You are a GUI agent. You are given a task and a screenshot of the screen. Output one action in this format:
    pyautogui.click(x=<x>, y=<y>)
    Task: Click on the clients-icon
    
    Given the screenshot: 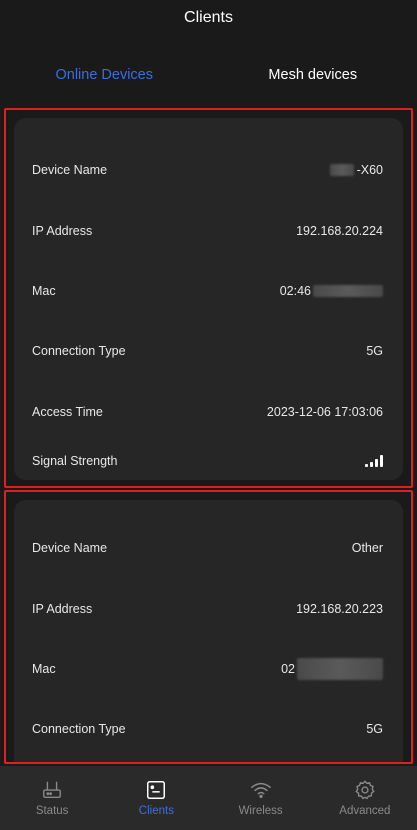 What is the action you would take?
    pyautogui.click(x=156, y=790)
    